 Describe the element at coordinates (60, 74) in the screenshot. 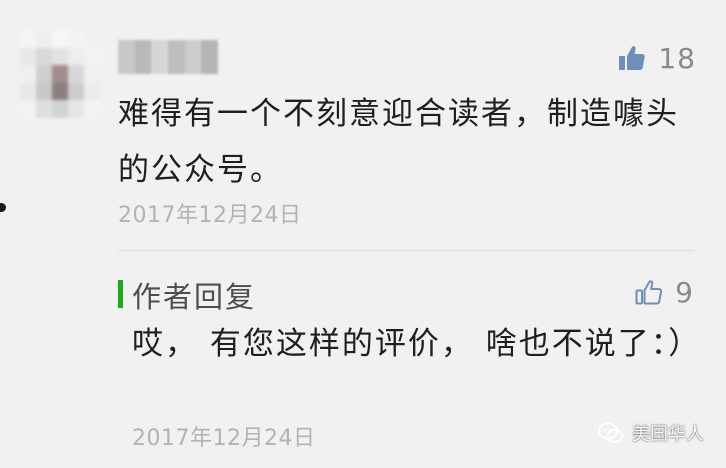

I see `avatar` at that location.